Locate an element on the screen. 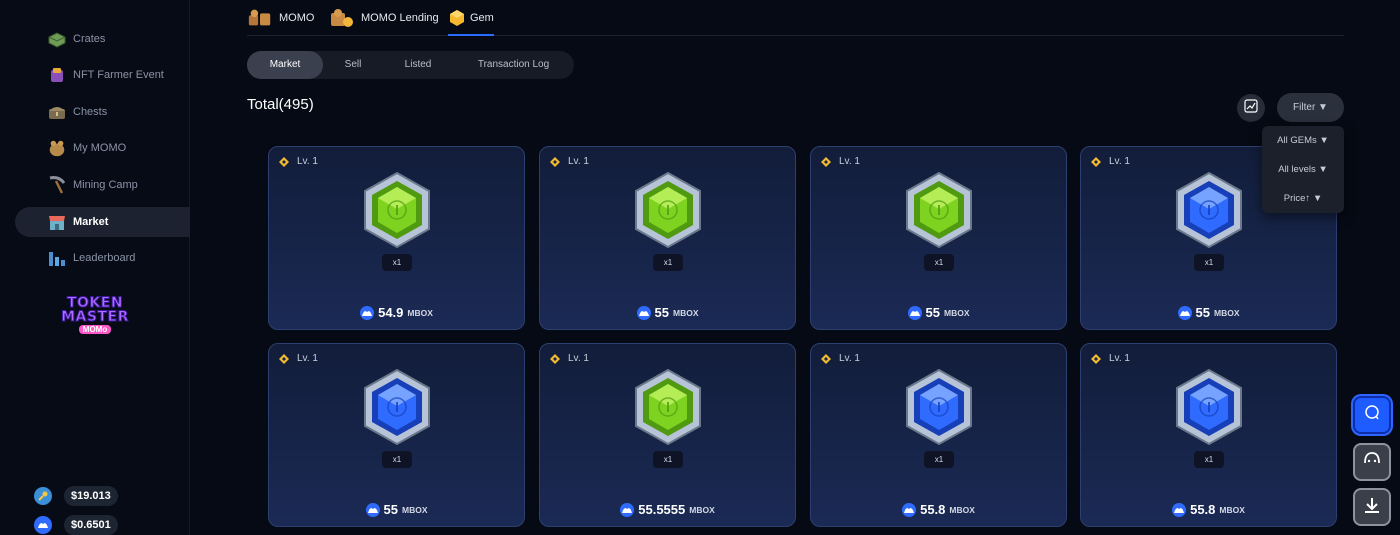 The height and width of the screenshot is (535, 1400). key-coin-icon is located at coordinates (43, 496).